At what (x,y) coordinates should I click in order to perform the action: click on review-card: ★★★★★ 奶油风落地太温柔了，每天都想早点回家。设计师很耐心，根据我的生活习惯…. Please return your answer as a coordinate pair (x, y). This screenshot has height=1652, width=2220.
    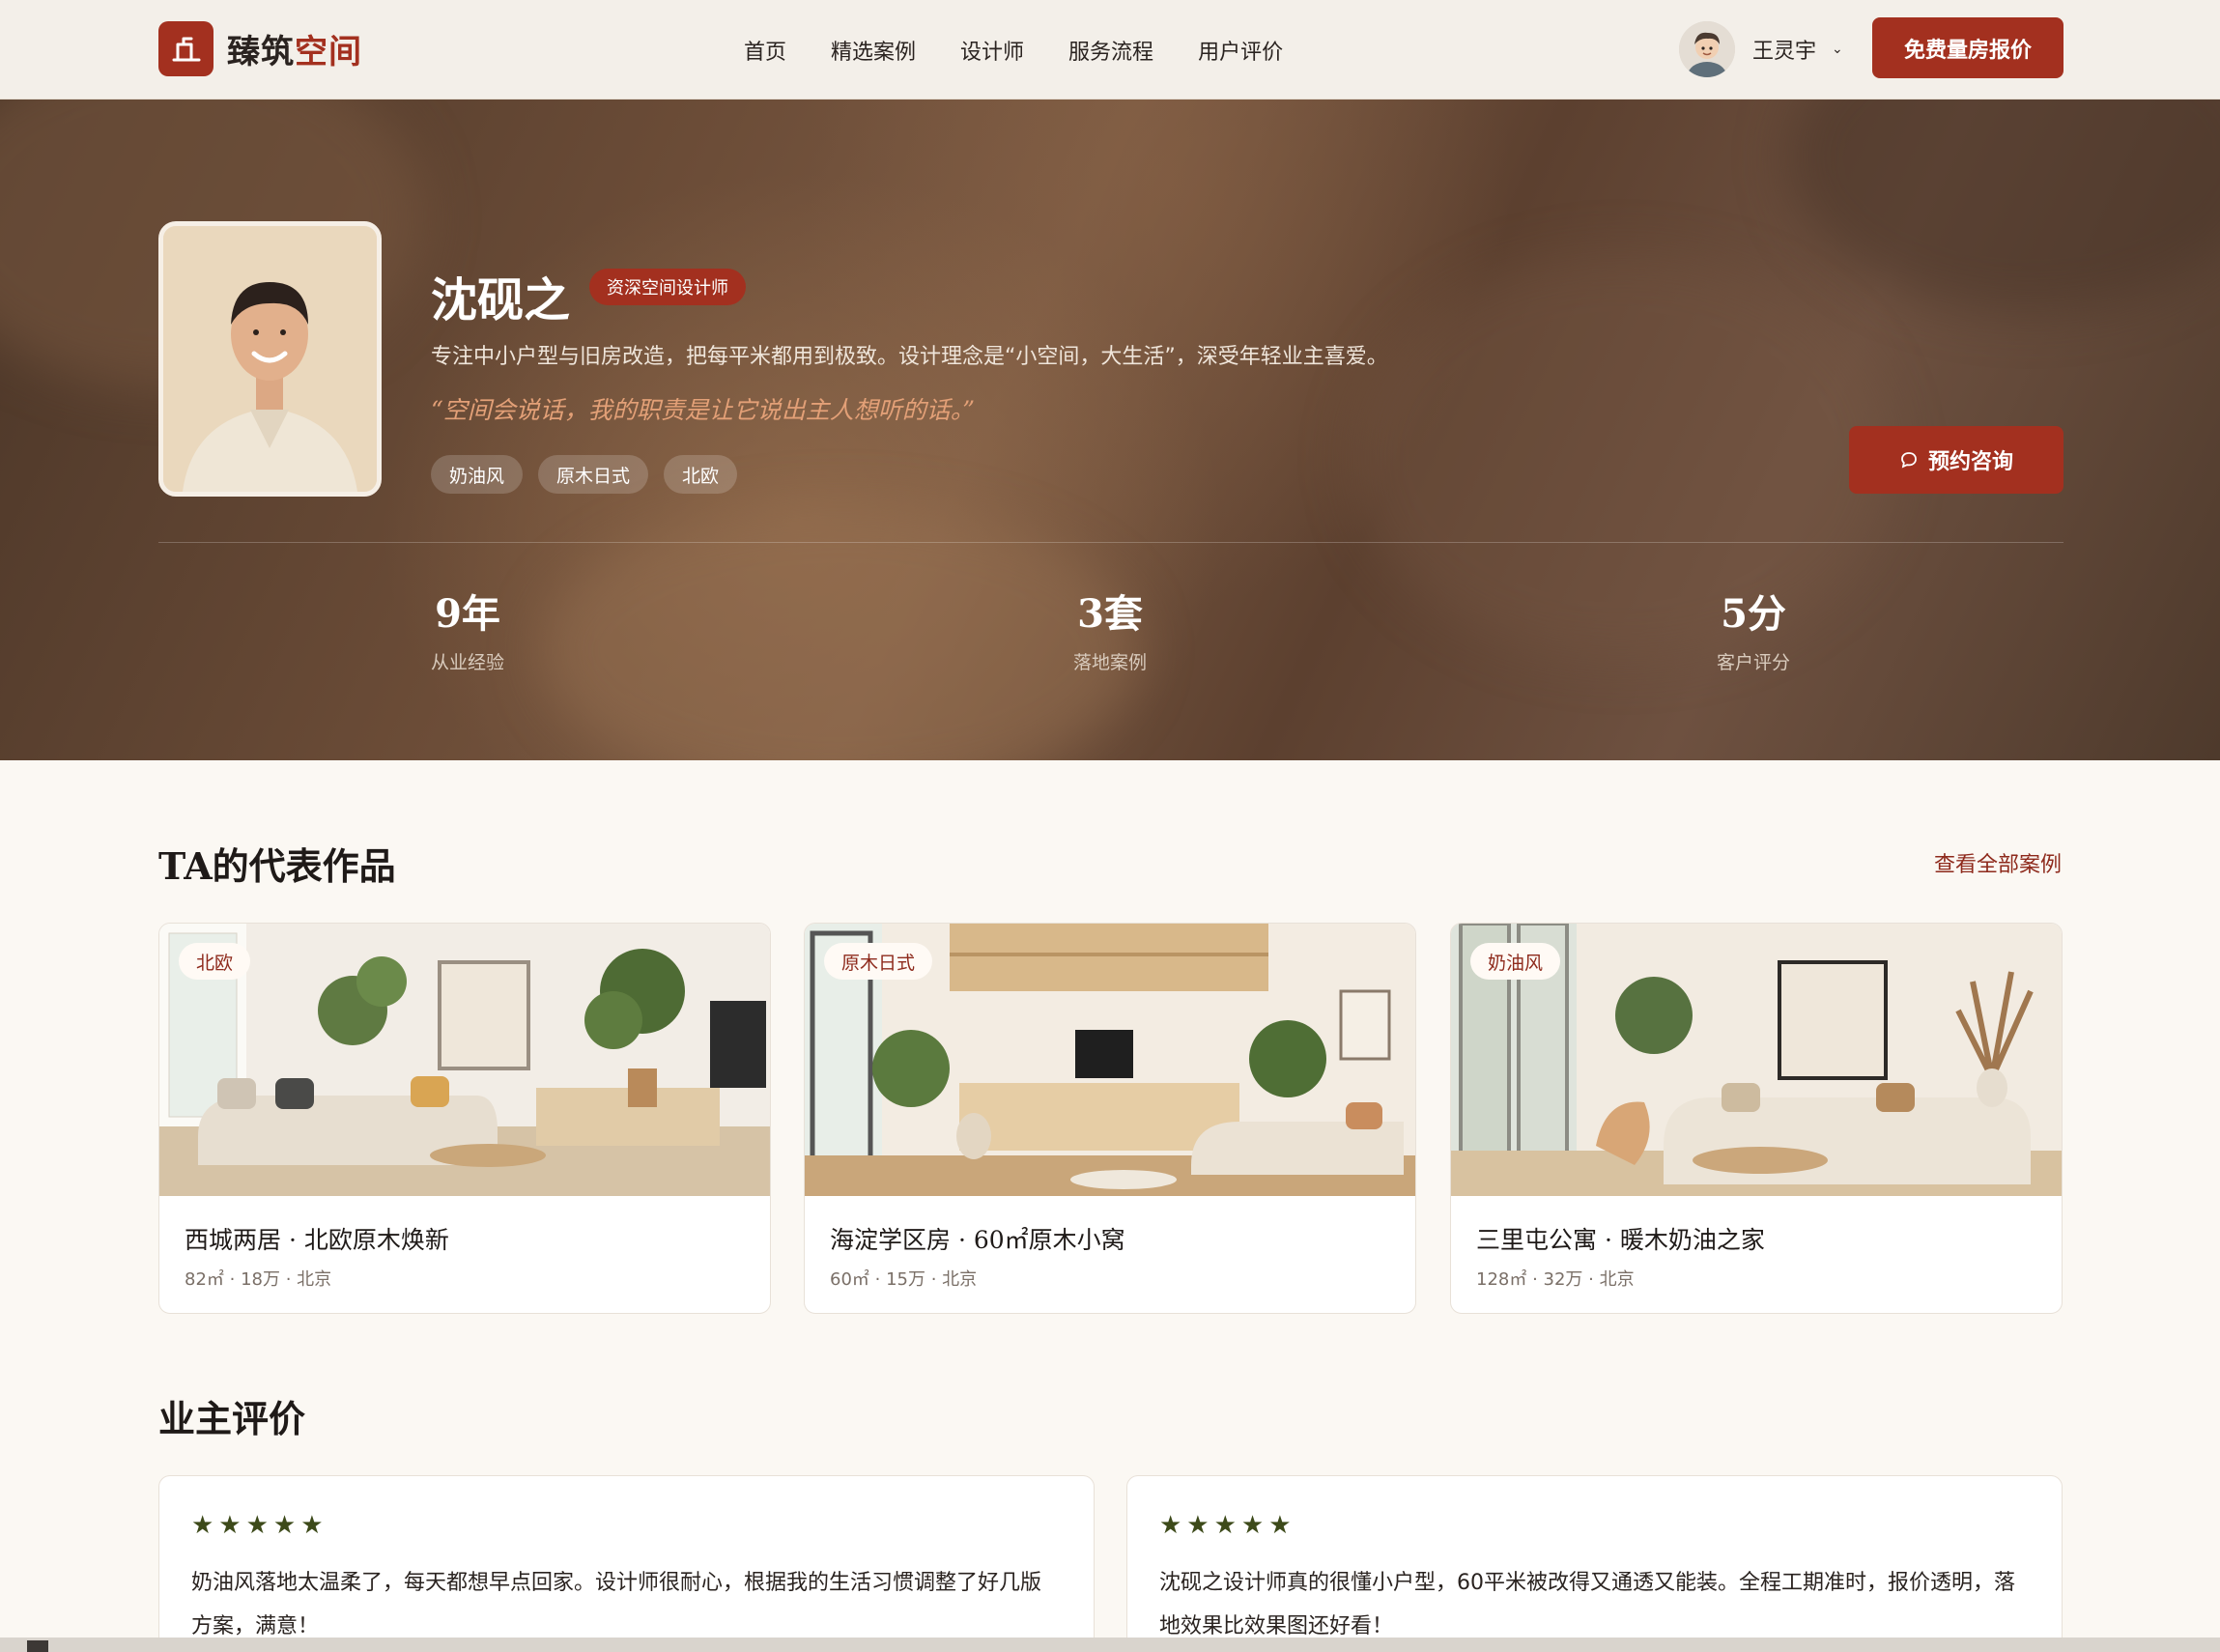
    Looking at the image, I should click on (627, 1563).